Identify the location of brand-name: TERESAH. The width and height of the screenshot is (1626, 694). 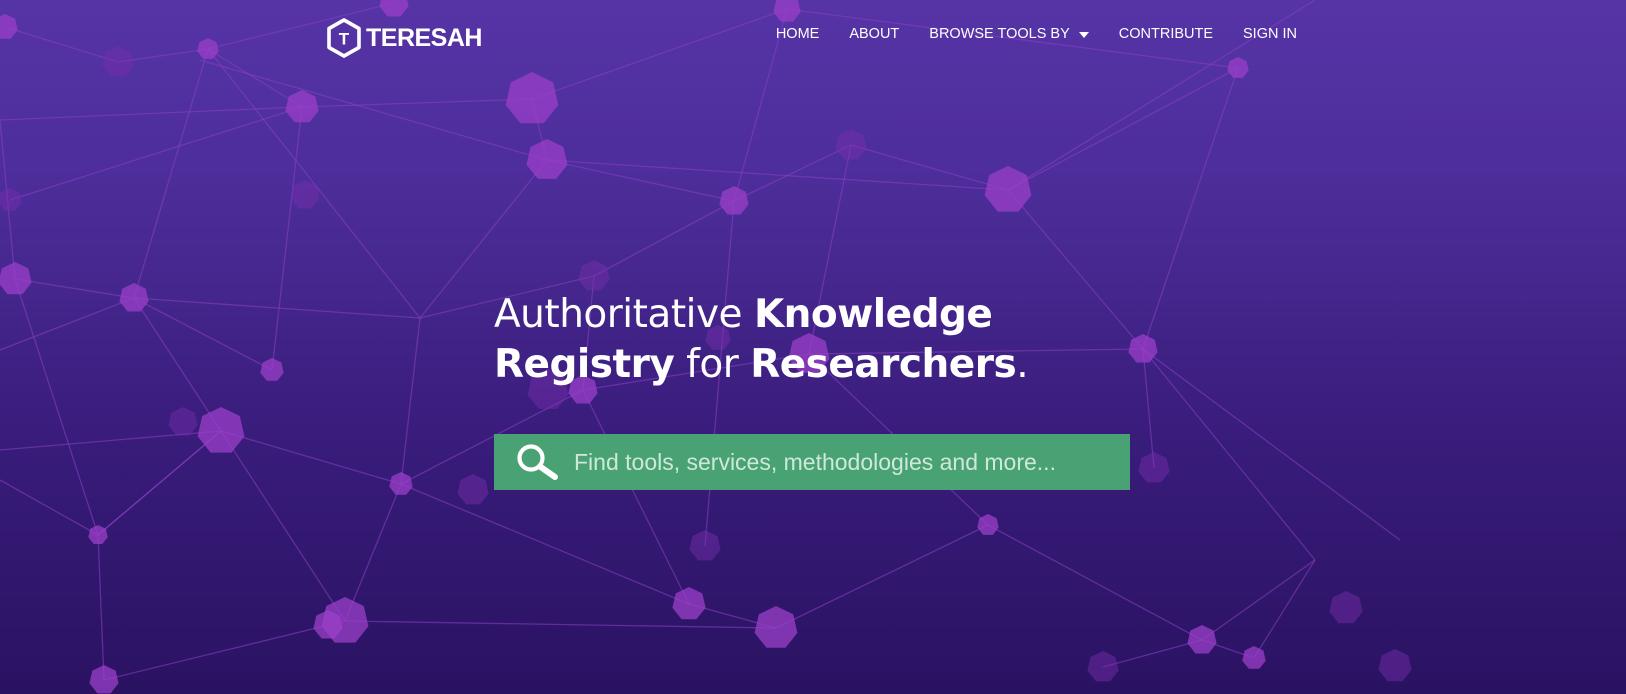
(424, 37).